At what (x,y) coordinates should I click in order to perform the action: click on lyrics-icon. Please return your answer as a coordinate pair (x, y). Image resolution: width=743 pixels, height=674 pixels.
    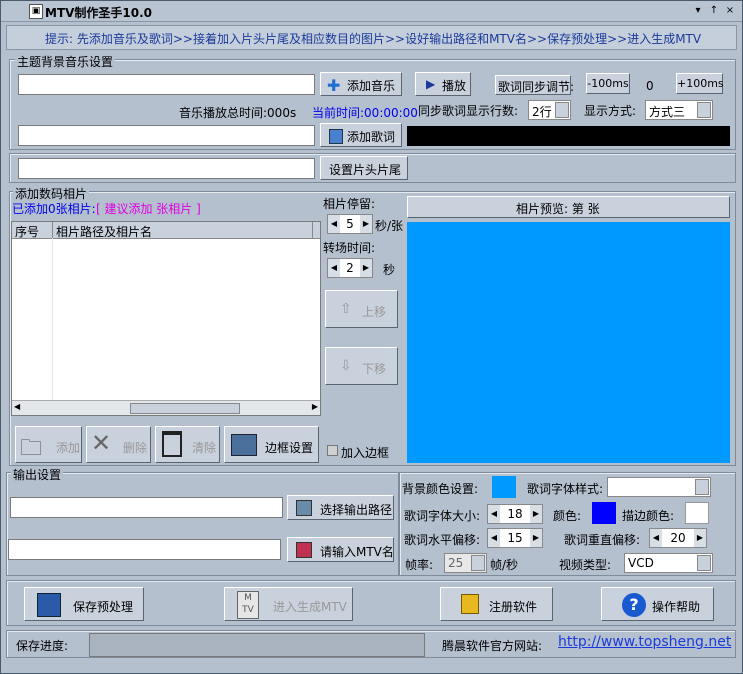
    Looking at the image, I should click on (336, 136).